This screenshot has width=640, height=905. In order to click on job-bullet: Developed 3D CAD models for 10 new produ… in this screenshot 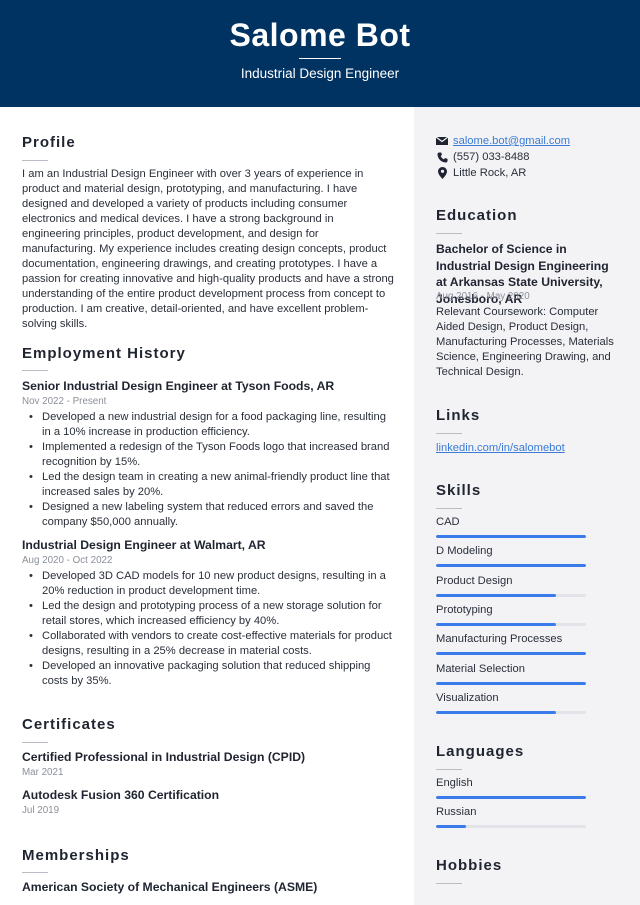, I will do `click(208, 584)`.